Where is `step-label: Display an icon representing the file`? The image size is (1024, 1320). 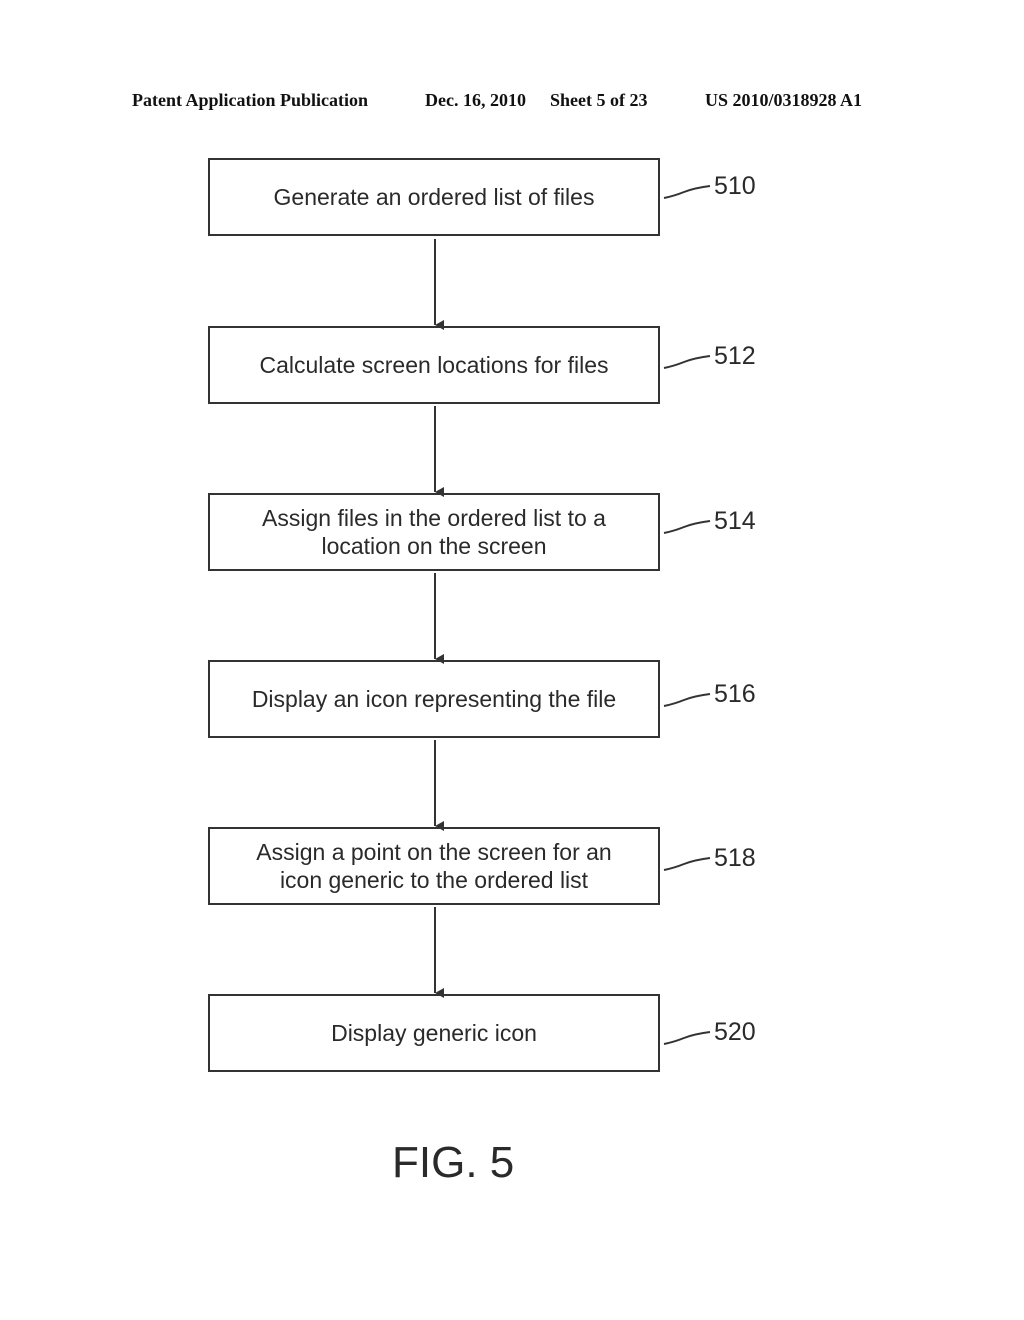 step-label: Display an icon representing the file is located at coordinates (434, 699).